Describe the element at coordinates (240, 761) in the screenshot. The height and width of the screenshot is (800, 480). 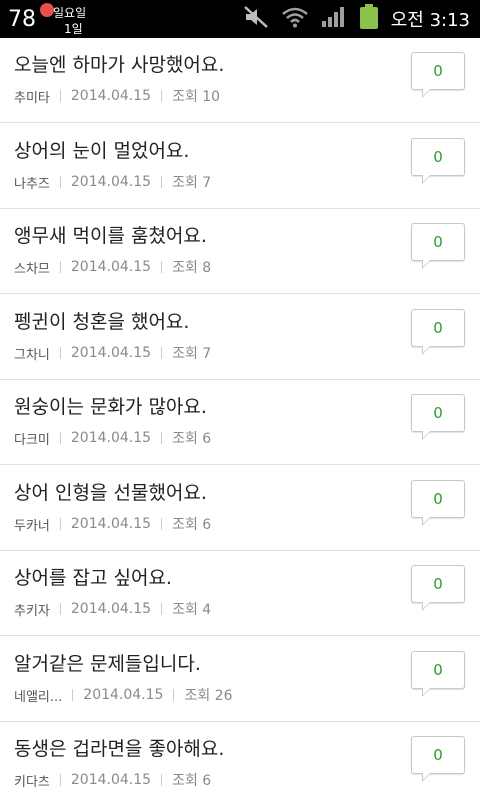
I see `list-item: 동생은 겁라면을 좋아해요. 키다츠 2014.04.15 조회 6 0` at that location.